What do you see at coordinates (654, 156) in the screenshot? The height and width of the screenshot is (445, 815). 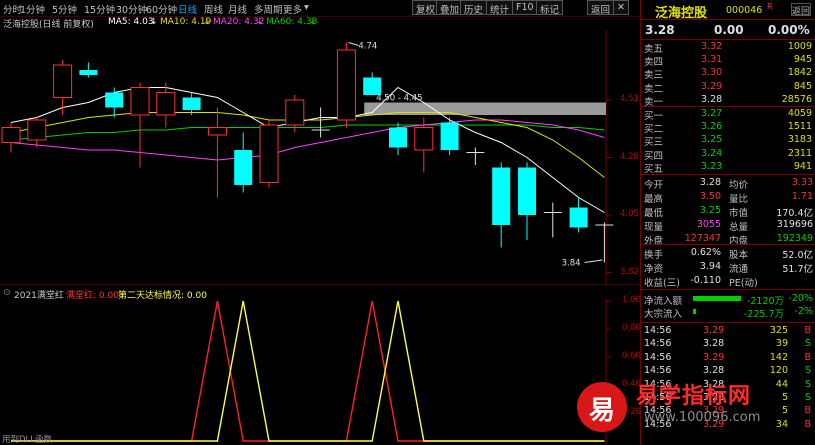 I see `buys-label: 买四` at bounding box center [654, 156].